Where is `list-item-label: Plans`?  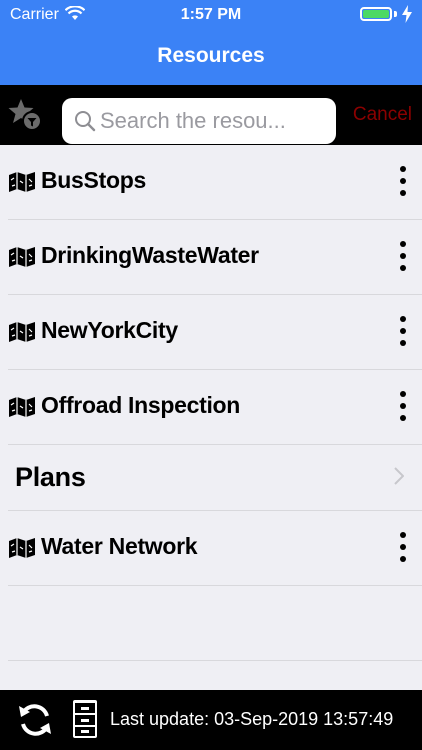
list-item-label: Plans is located at coordinates (50, 477).